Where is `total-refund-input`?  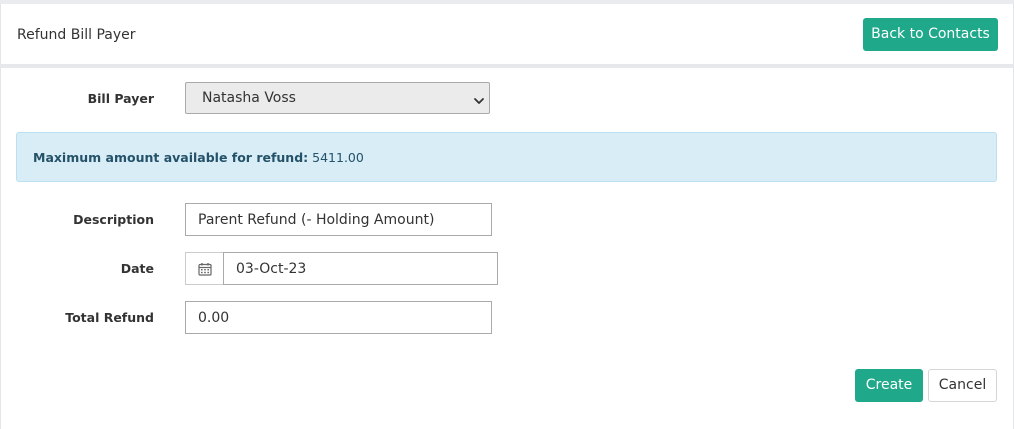
total-refund-input is located at coordinates (338, 317).